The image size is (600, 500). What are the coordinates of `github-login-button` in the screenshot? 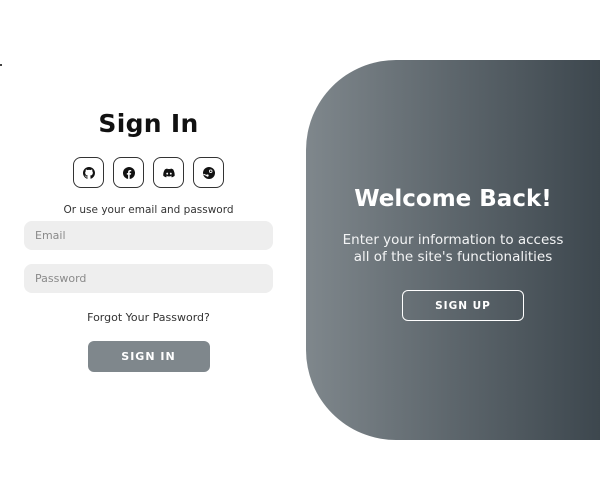 It's located at (88, 172).